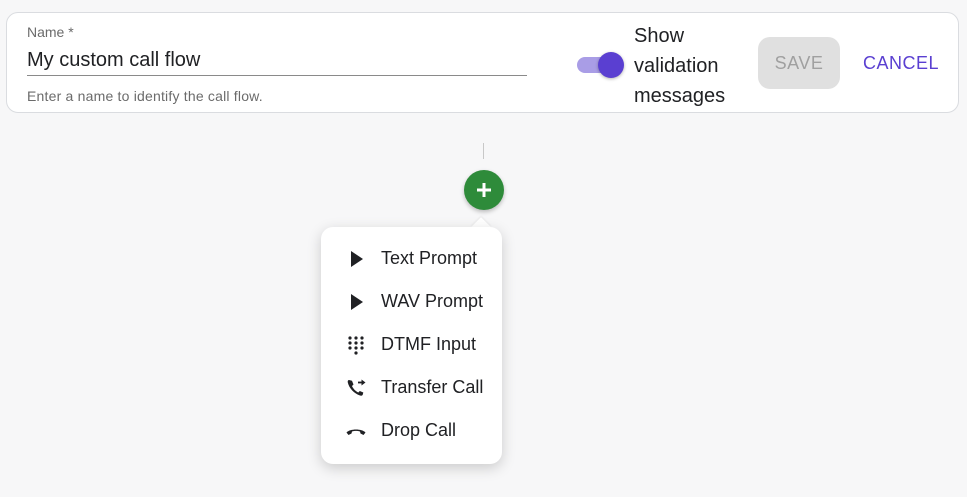 The width and height of the screenshot is (967, 497). Describe the element at coordinates (799, 63) in the screenshot. I see `save-button: SAVE` at that location.